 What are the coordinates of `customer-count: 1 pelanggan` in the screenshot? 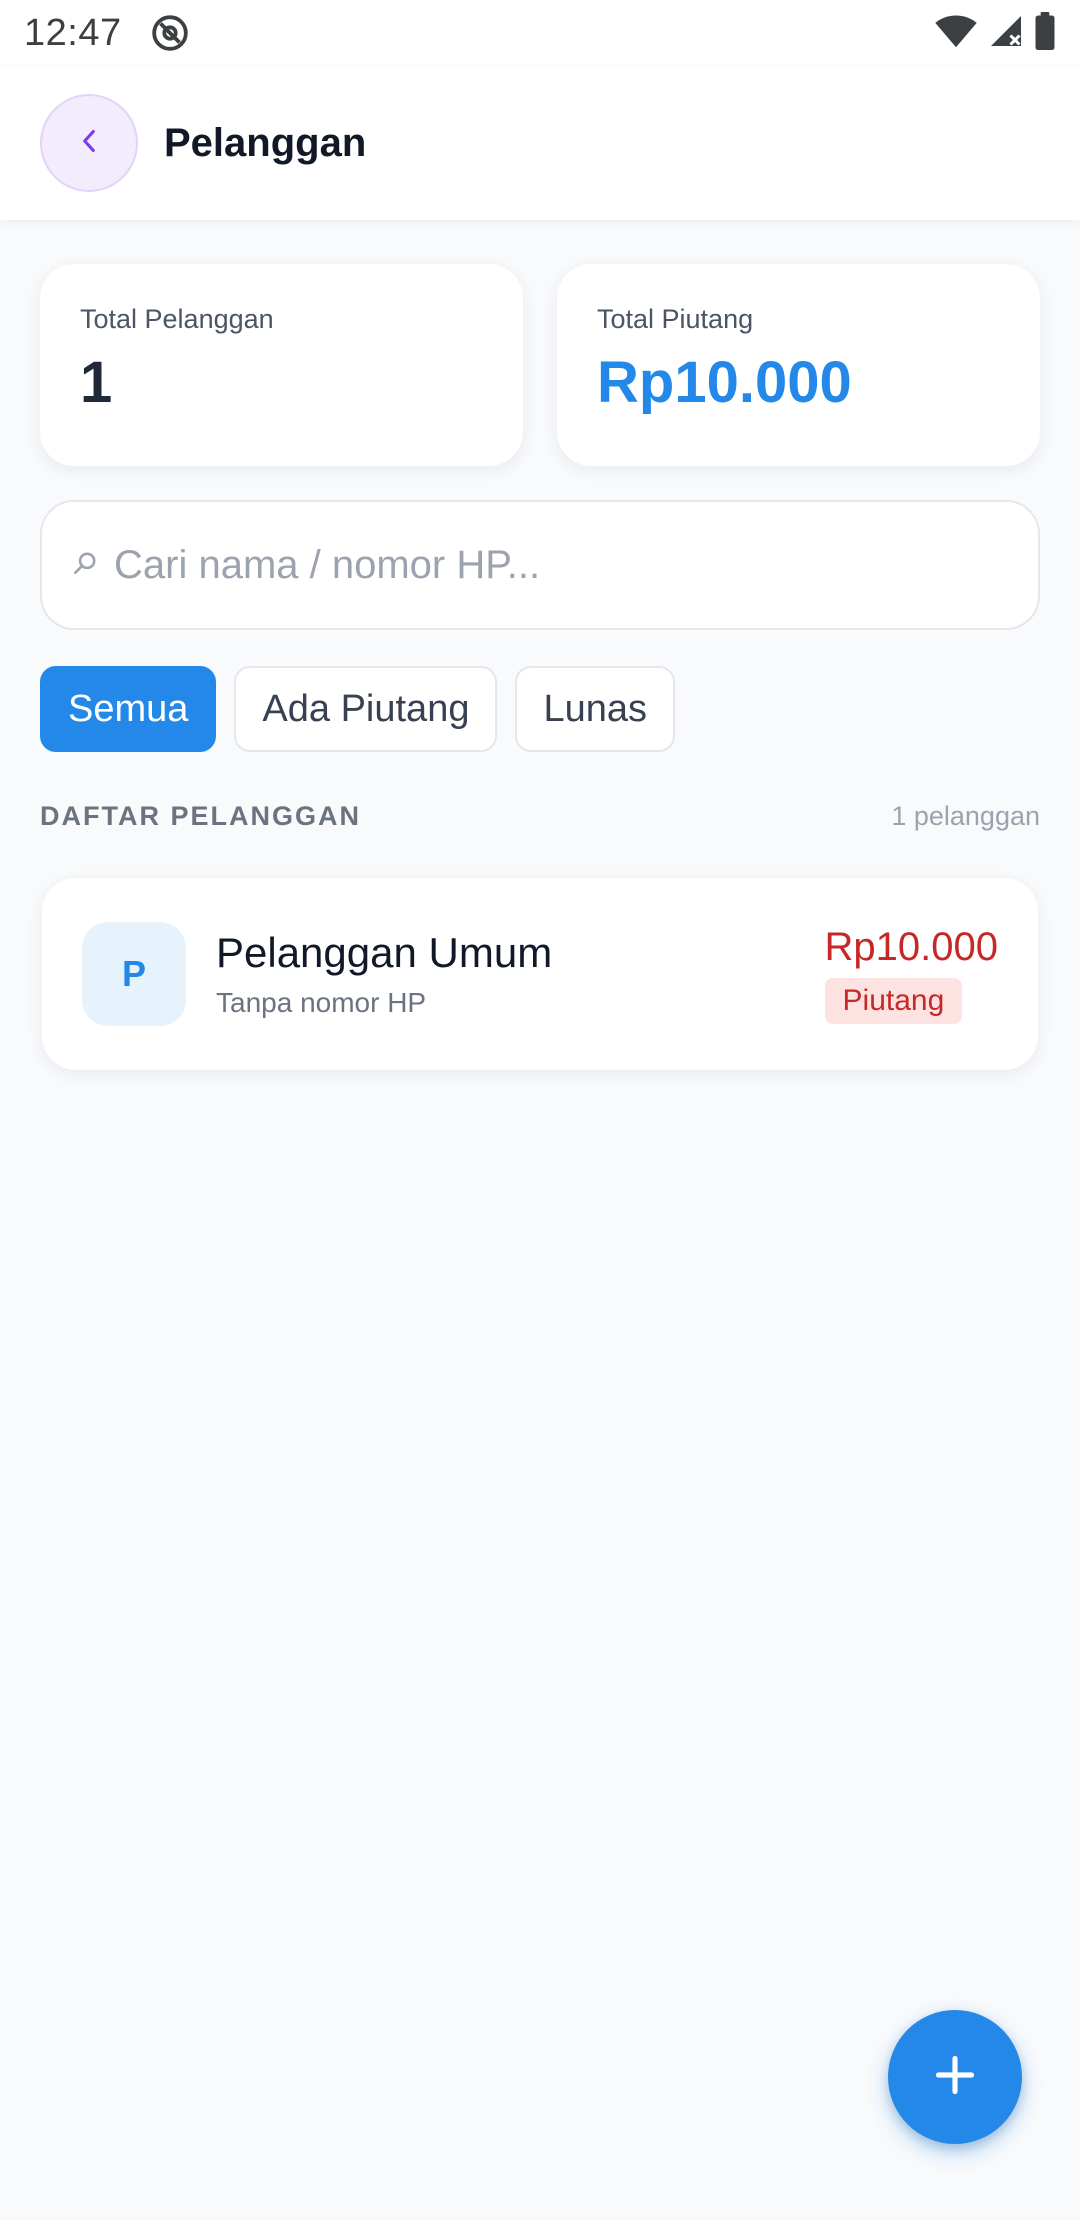 It's located at (965, 815).